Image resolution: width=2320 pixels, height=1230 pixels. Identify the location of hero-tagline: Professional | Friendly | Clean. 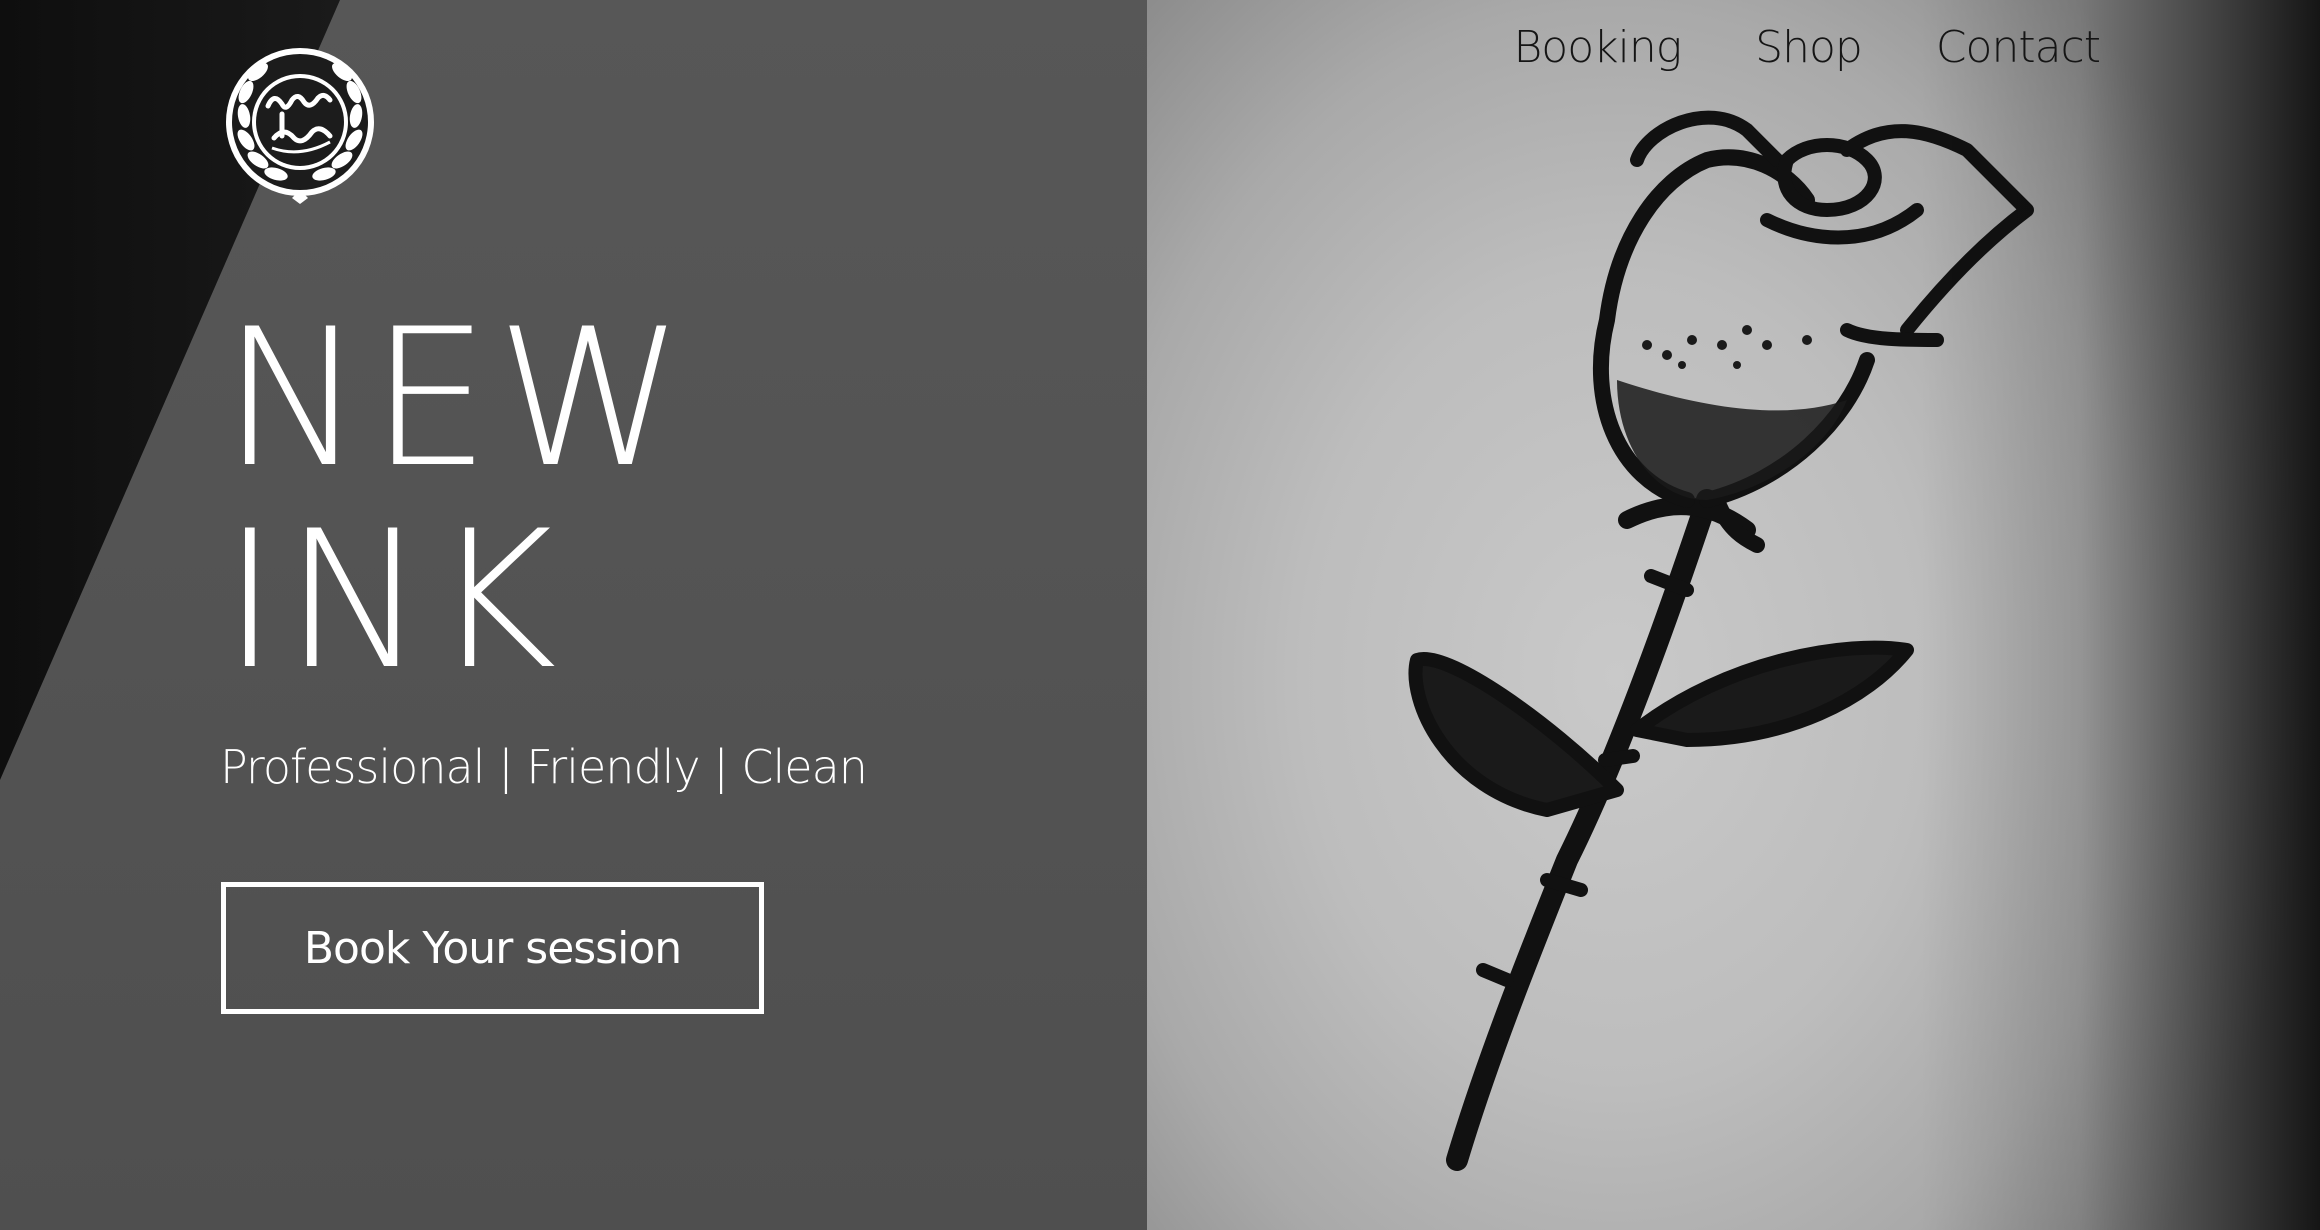
(544, 767).